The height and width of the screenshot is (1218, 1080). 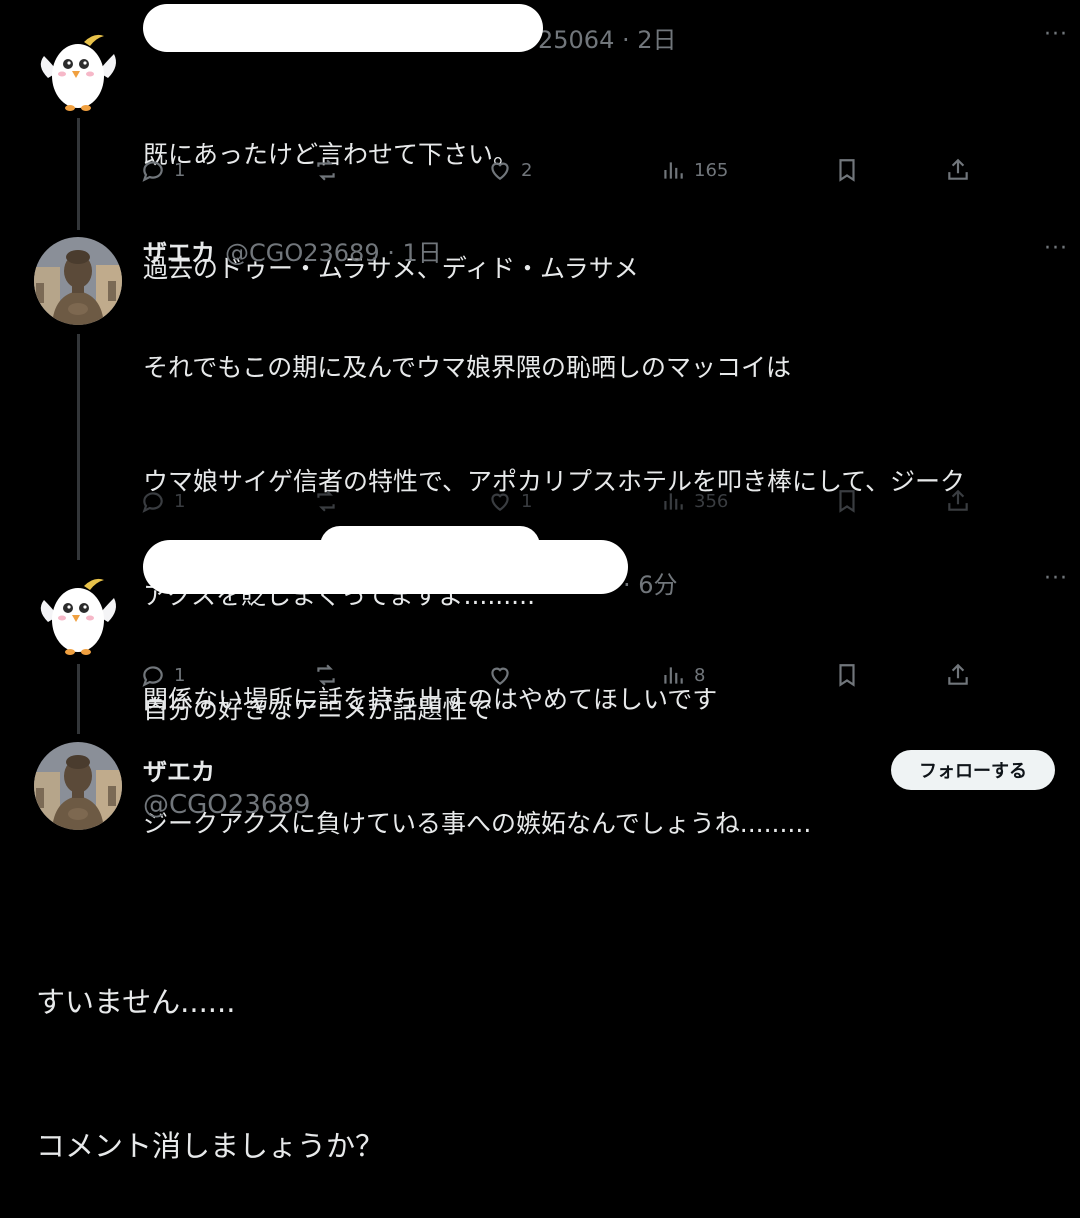 I want to click on action-bar: 1 2 165, so click(x=560, y=170).